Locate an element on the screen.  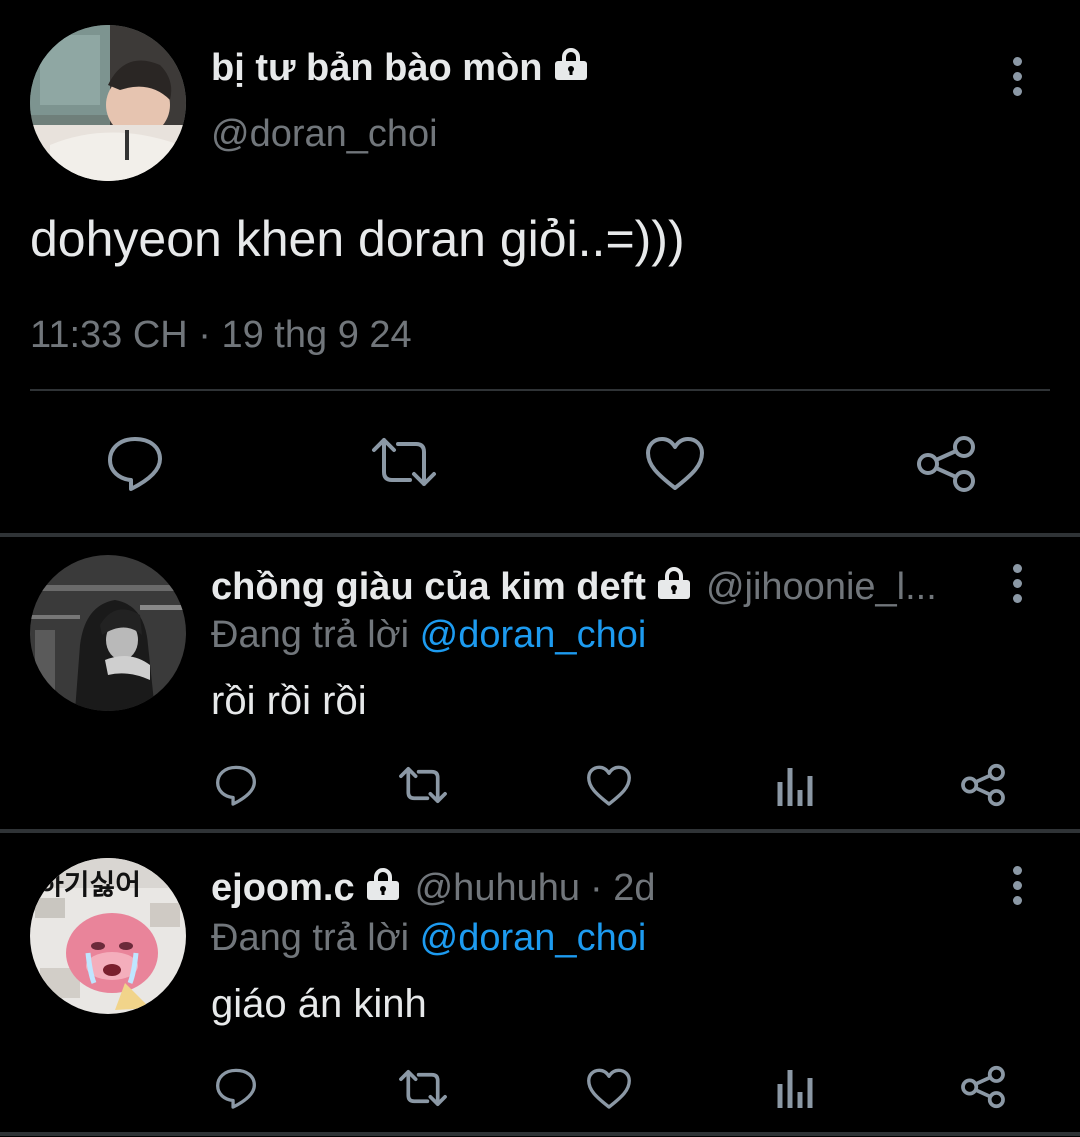
time-ago: · 2d is located at coordinates (622, 888).